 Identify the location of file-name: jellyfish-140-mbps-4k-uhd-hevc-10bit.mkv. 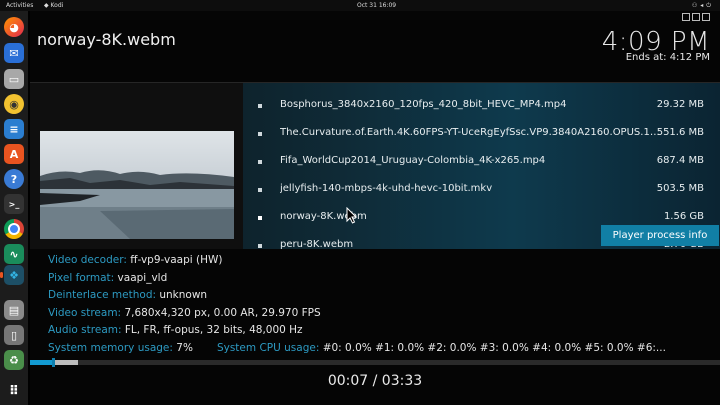
(386, 188).